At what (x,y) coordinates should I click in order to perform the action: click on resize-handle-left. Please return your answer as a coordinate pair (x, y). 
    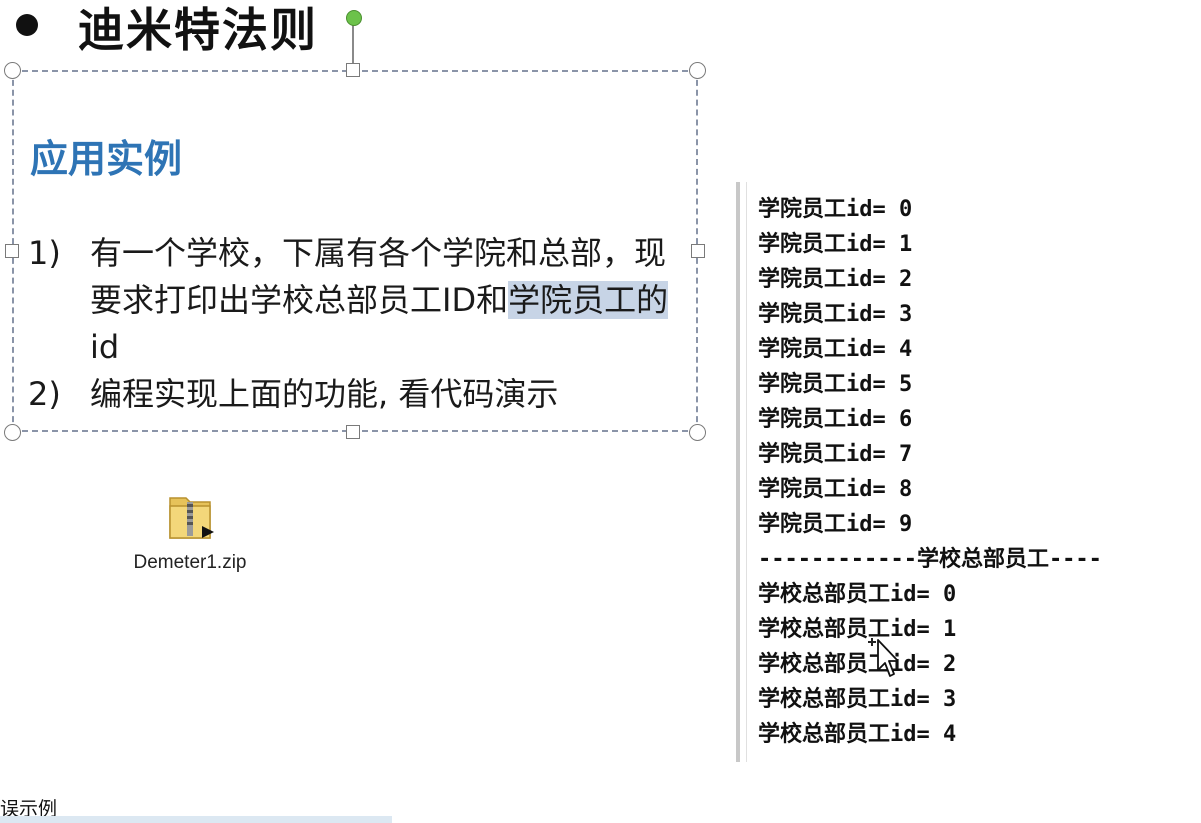
    Looking at the image, I should click on (12, 251).